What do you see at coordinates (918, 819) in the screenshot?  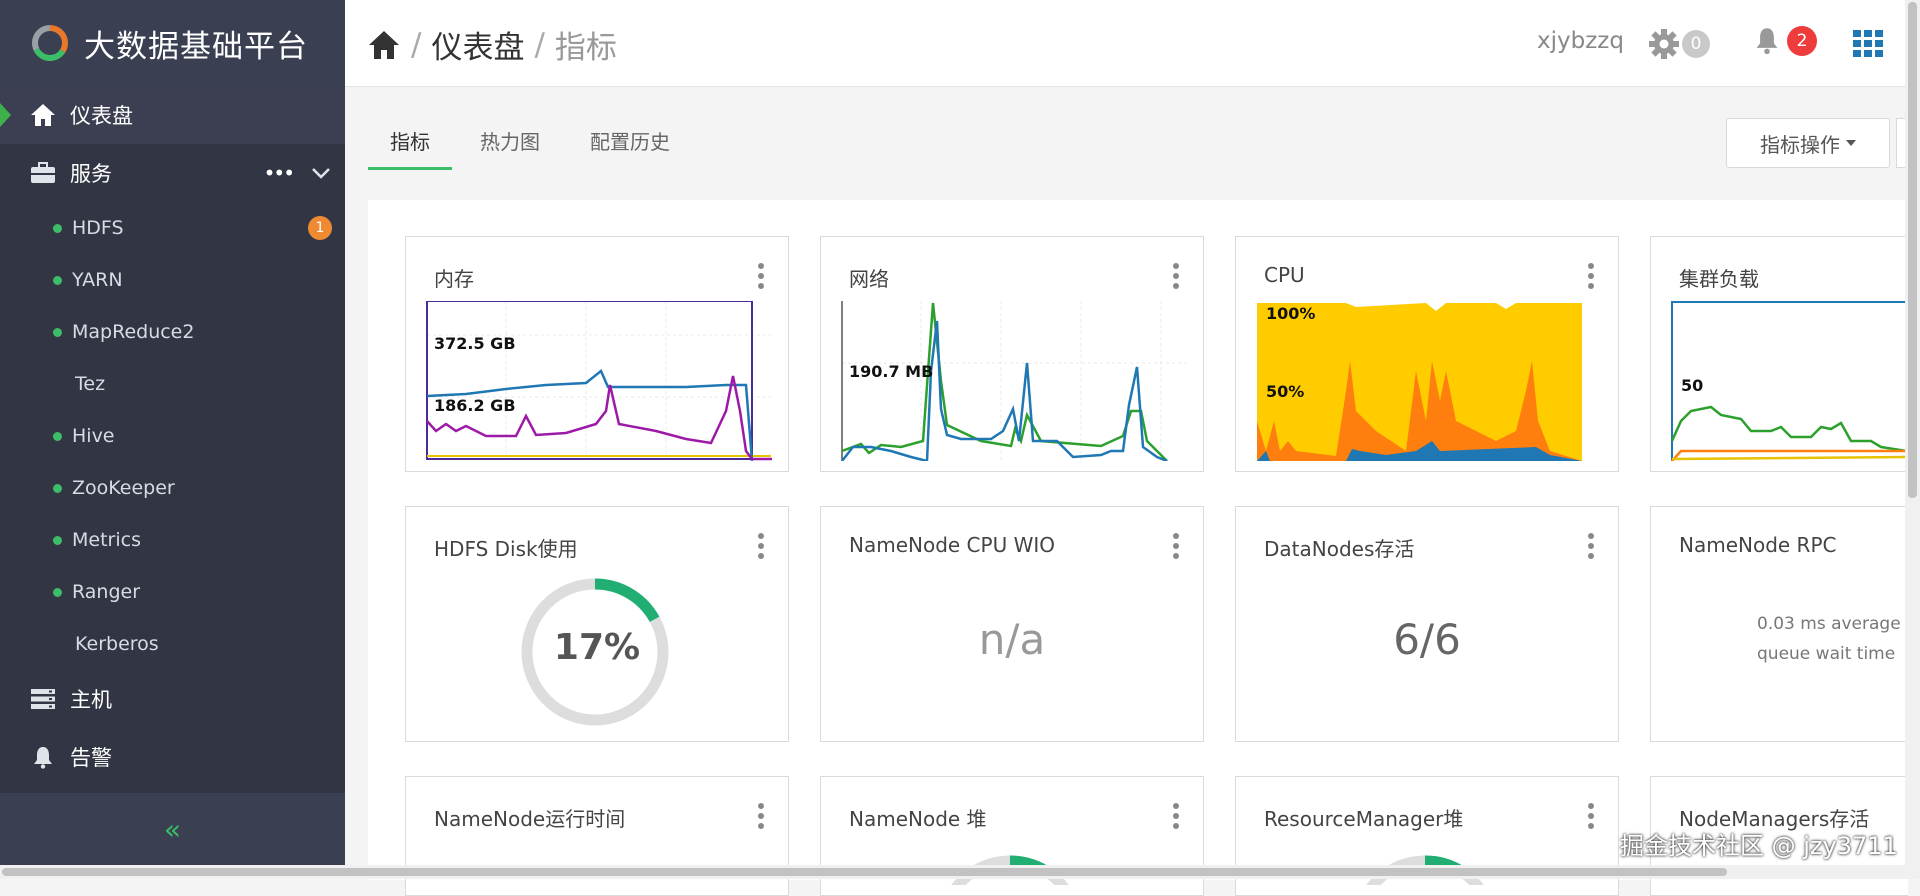 I see `widget-title: NameNode 堆` at bounding box center [918, 819].